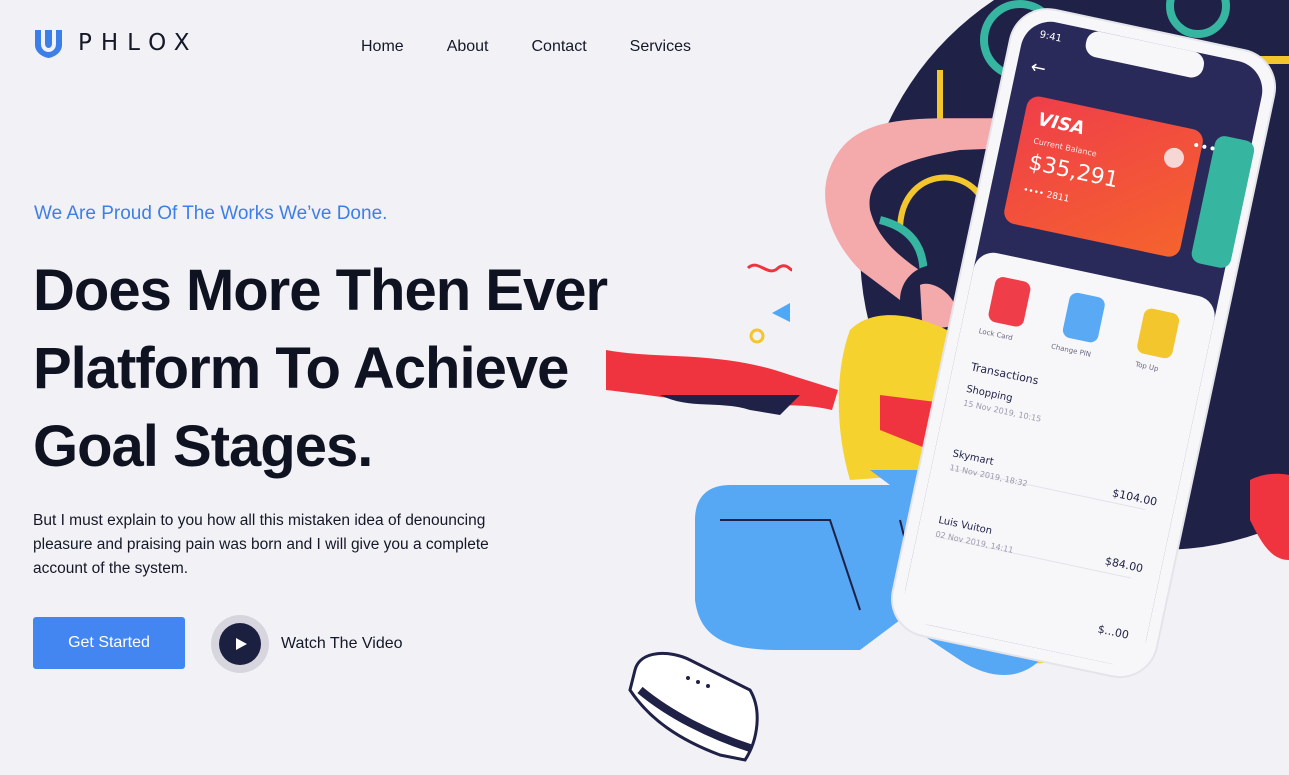 The height and width of the screenshot is (775, 1289). I want to click on play-icon, so click(241, 644).